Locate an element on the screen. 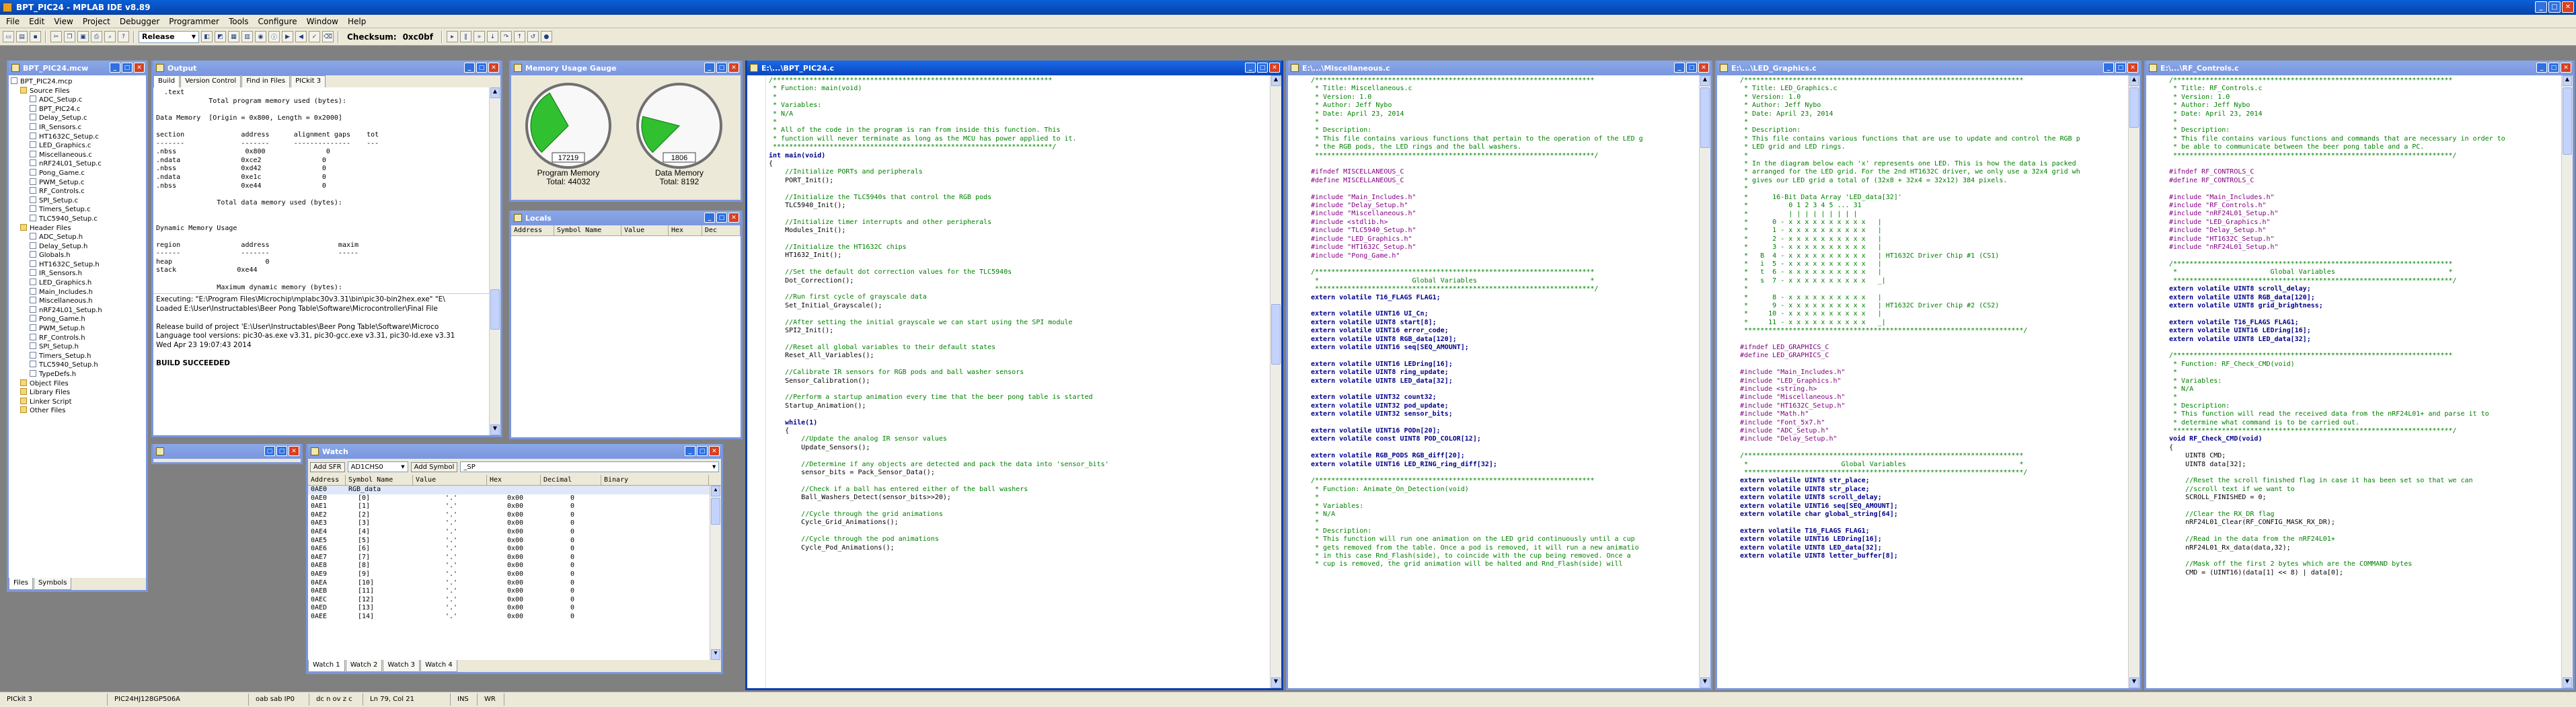  editor-gutter is located at coordinates (756, 381).